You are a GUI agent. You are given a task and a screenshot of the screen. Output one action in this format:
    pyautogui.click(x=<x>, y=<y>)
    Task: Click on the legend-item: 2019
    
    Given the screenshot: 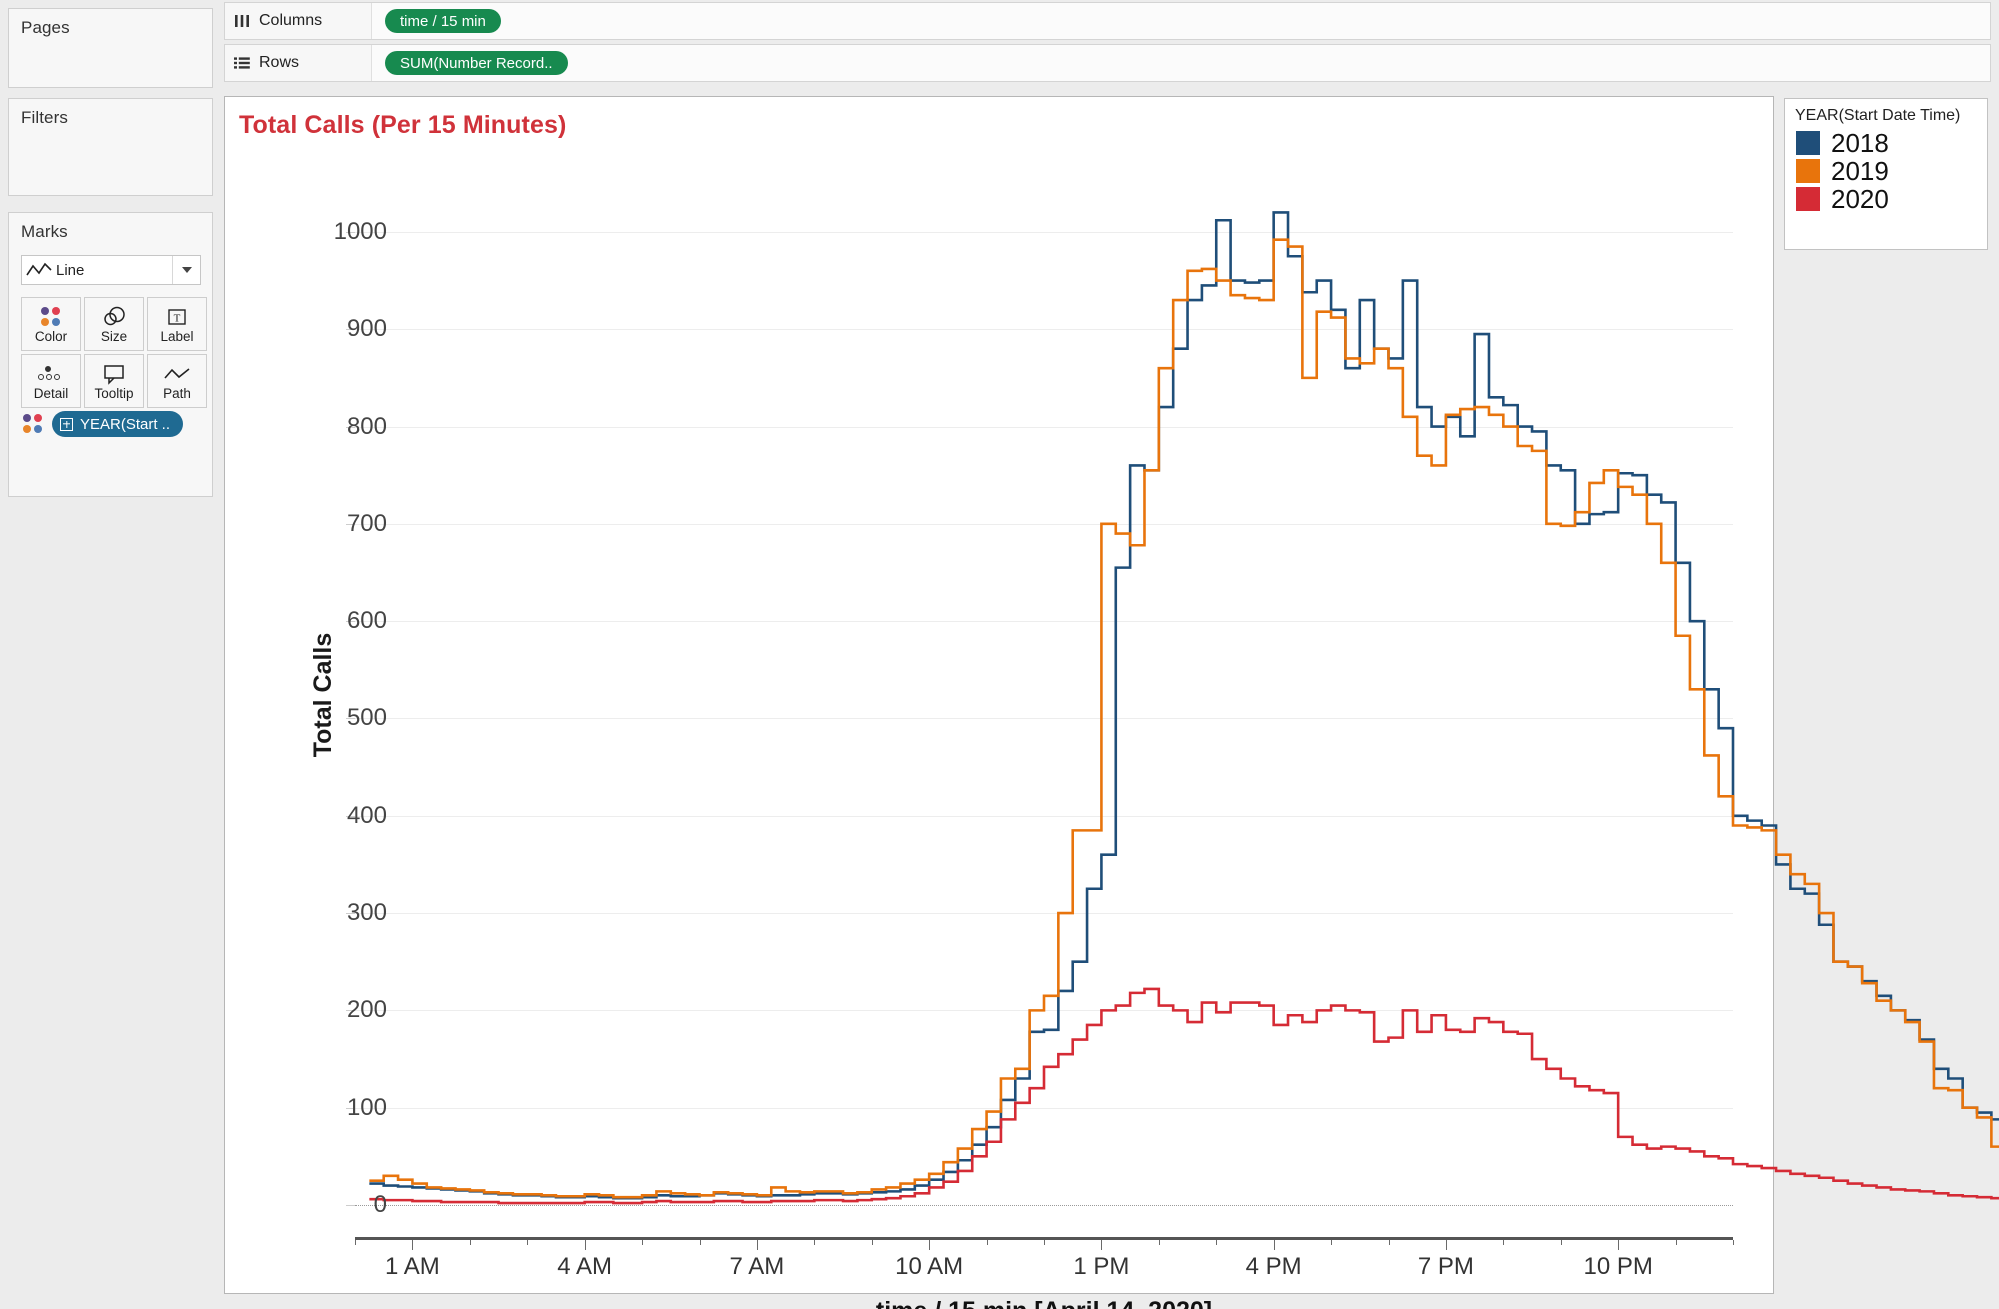 What is the action you would take?
    pyautogui.click(x=1886, y=171)
    